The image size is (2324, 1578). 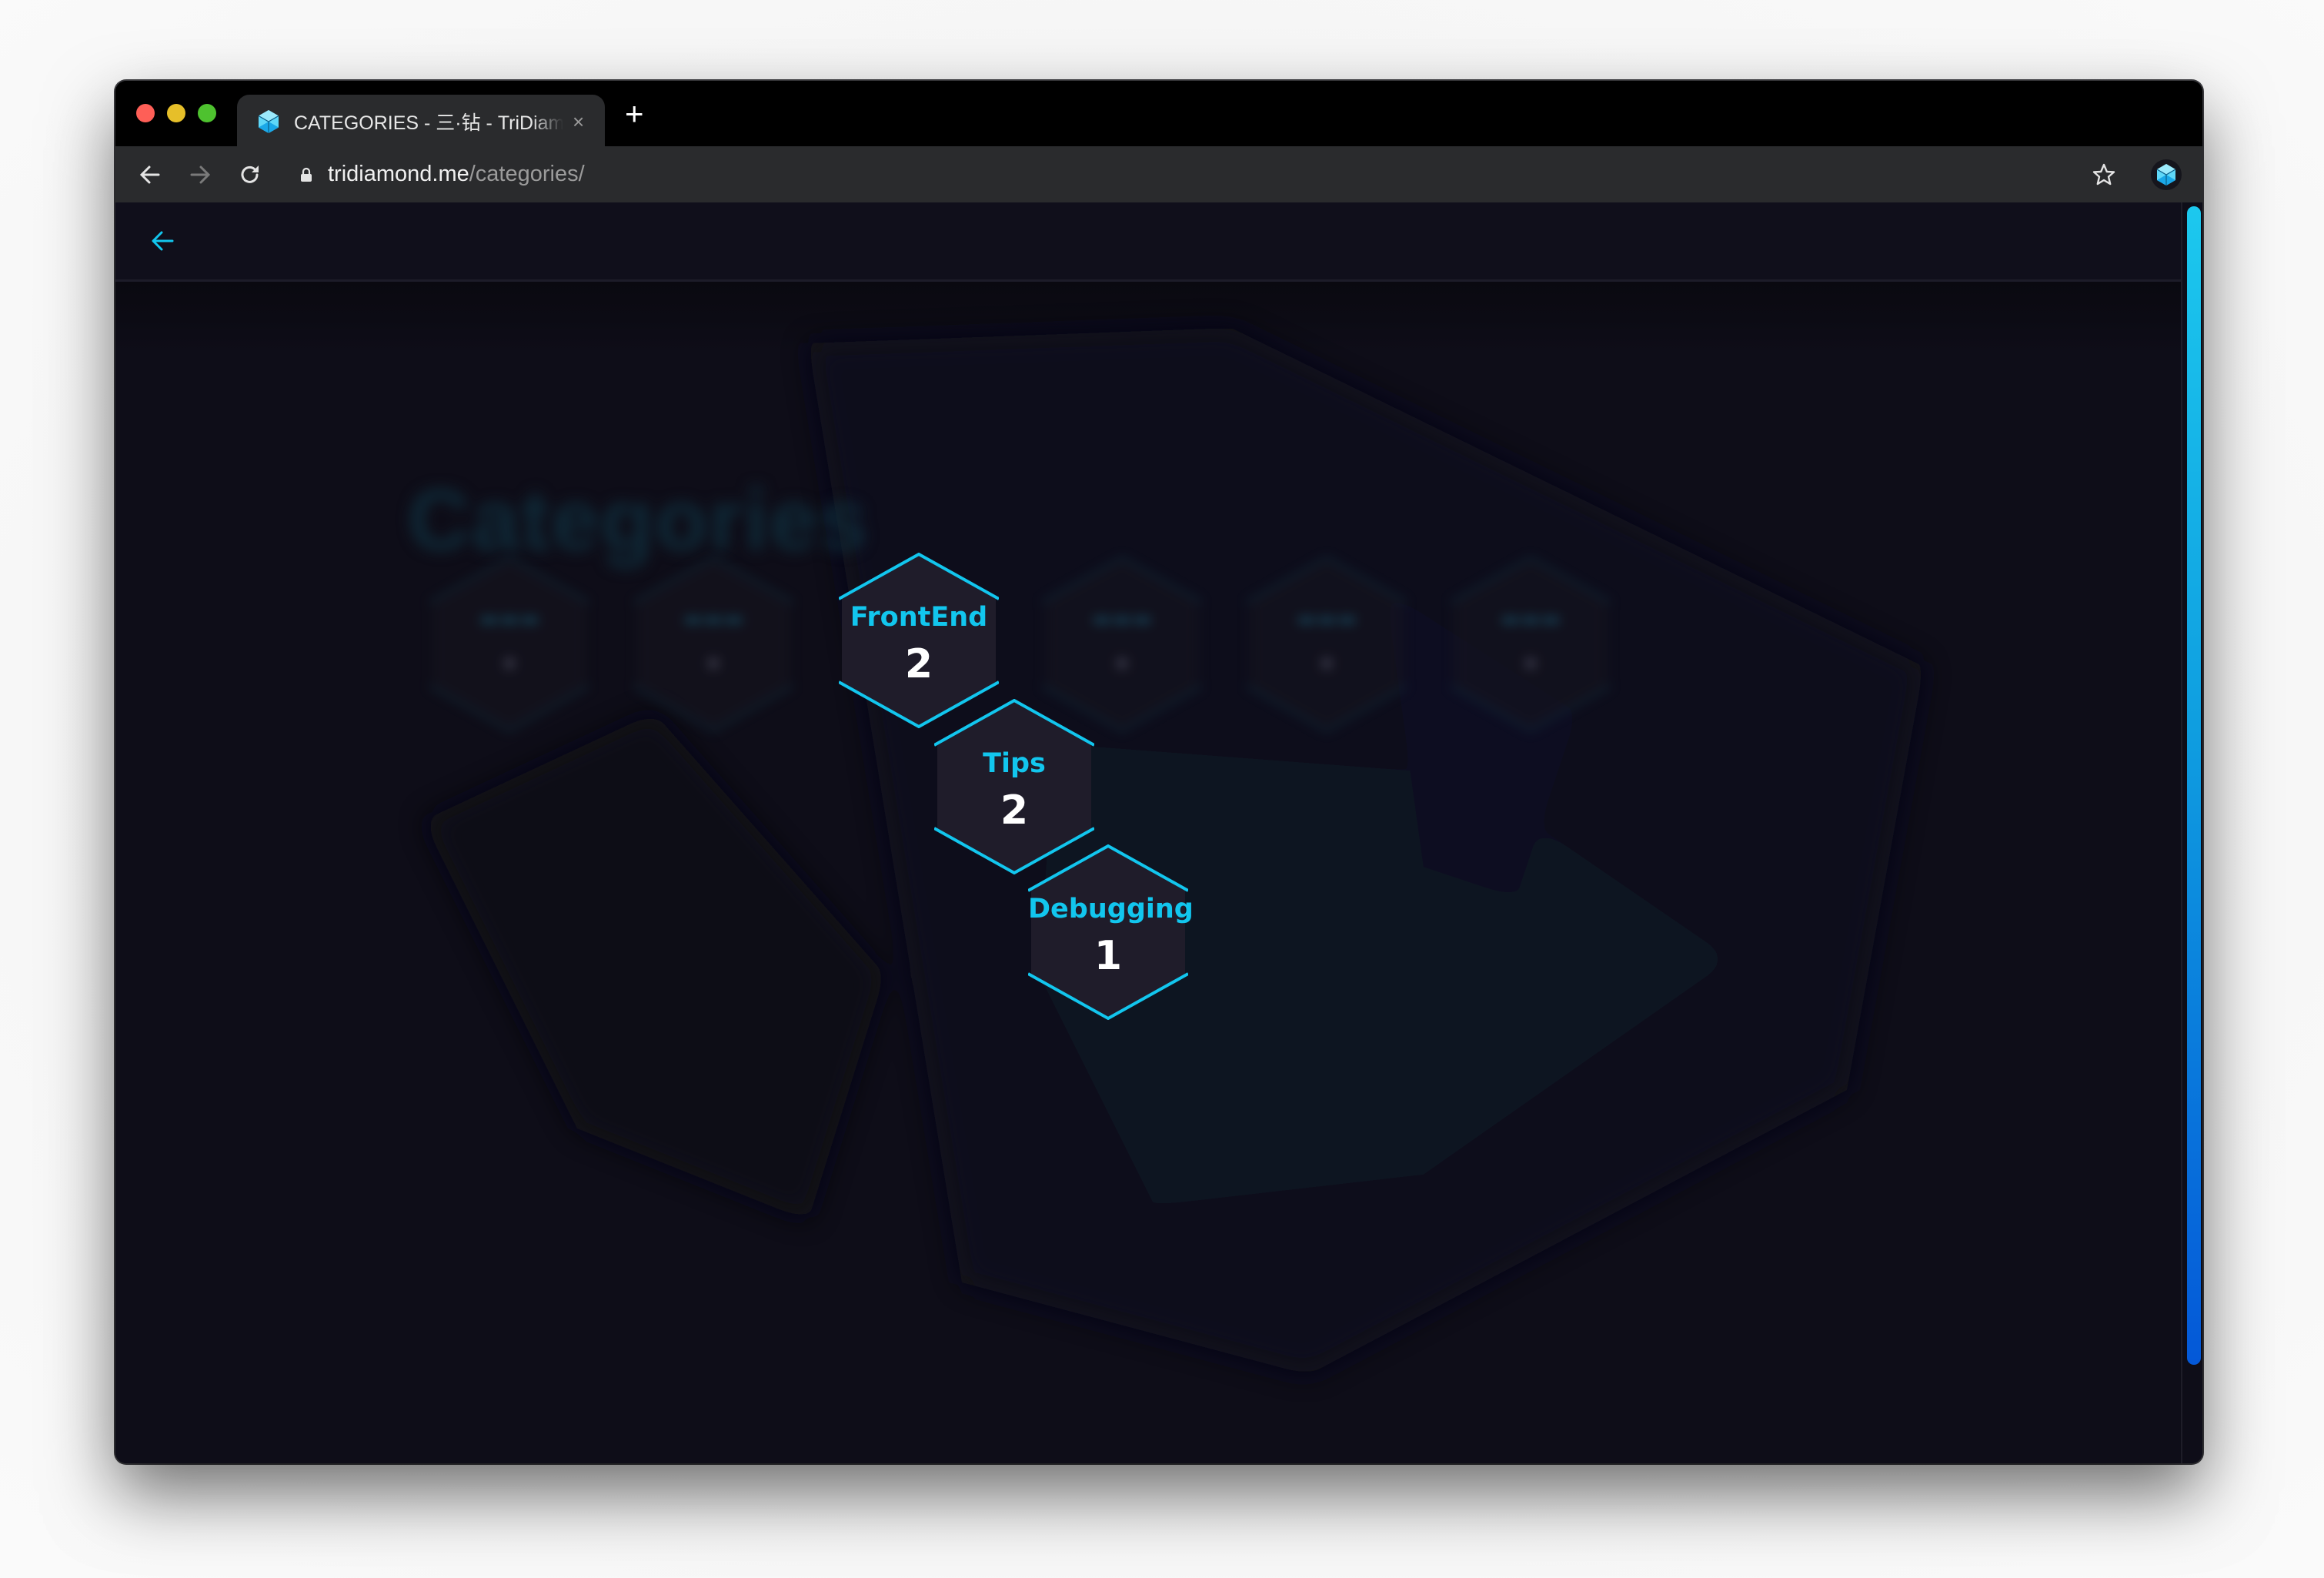 I want to click on close-tab-icon: ×, so click(x=578, y=122).